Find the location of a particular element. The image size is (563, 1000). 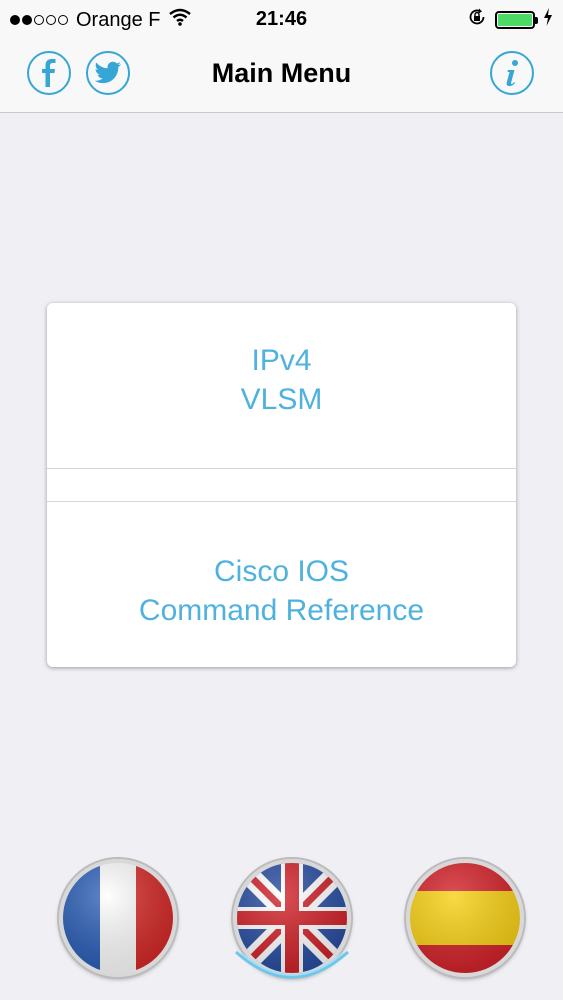

flag-spain-button is located at coordinates (465, 918).